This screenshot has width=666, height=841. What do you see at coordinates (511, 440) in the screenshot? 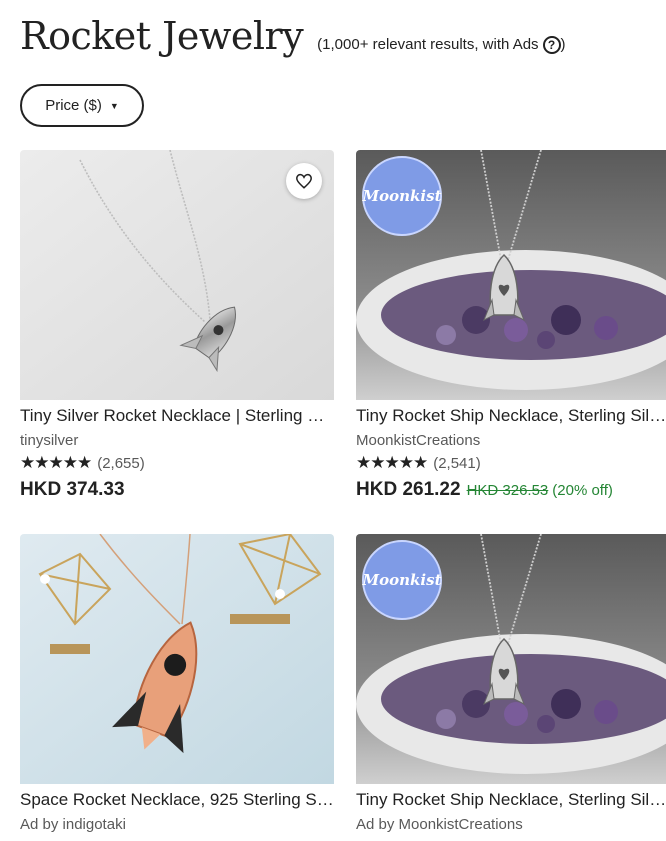
I see `shop-name: MoonkistCreations` at bounding box center [511, 440].